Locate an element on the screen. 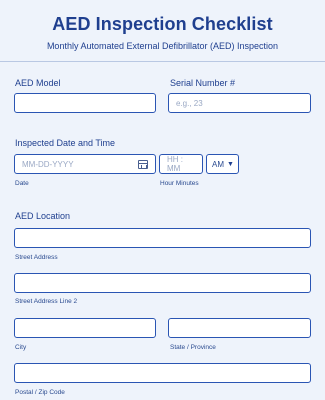 The image size is (325, 400). time-input: HH : MM is located at coordinates (181, 164).